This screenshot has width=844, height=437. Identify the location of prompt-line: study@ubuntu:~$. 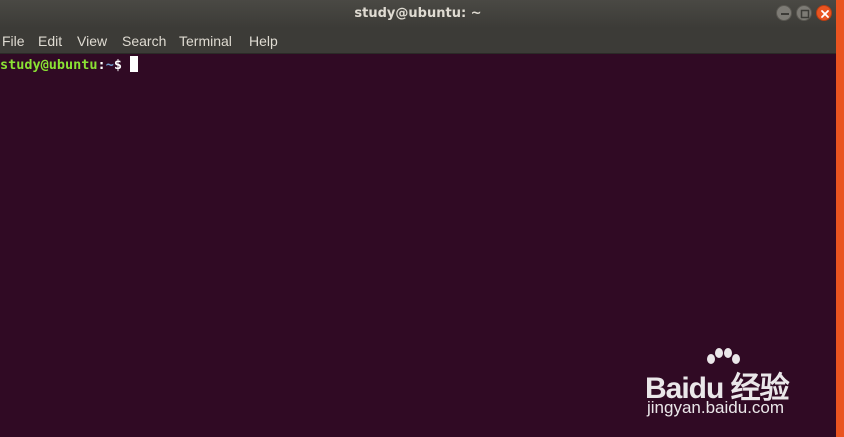
(69, 65).